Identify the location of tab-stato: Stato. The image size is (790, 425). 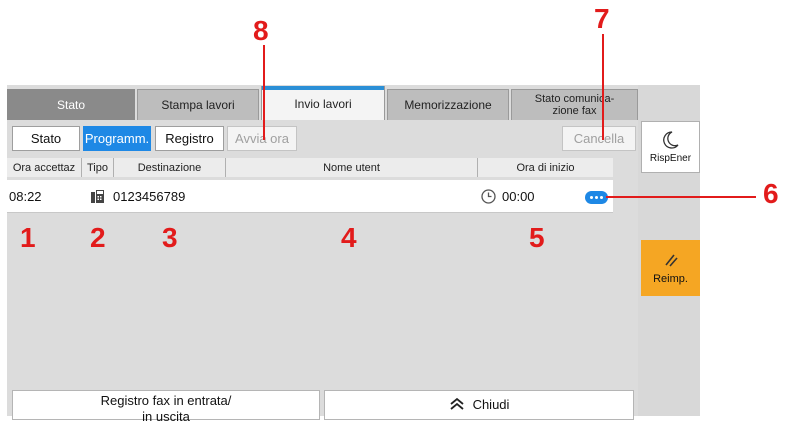
(71, 104).